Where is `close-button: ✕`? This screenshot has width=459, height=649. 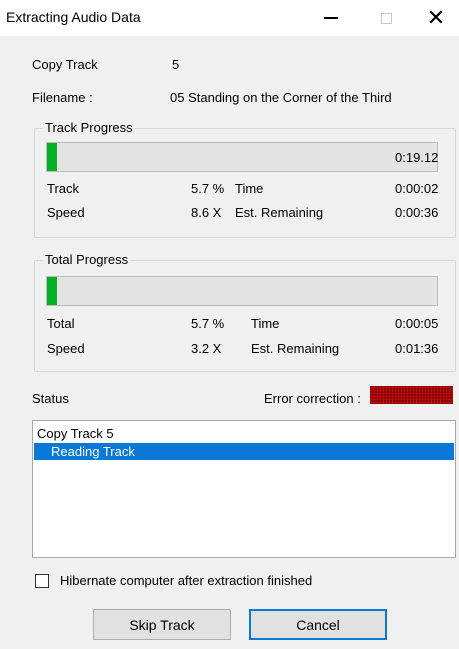 close-button: ✕ is located at coordinates (436, 18).